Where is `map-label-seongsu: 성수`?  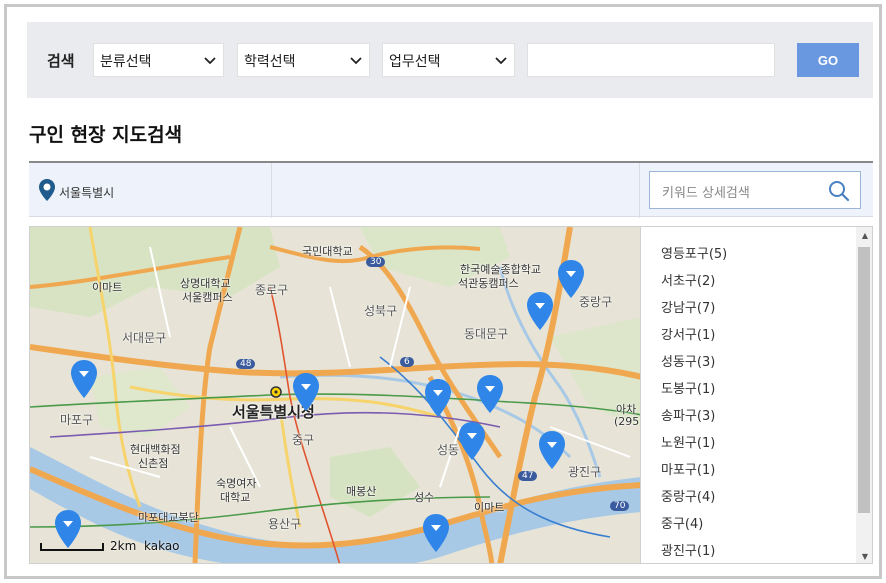 map-label-seongsu: 성수 is located at coordinates (424, 497).